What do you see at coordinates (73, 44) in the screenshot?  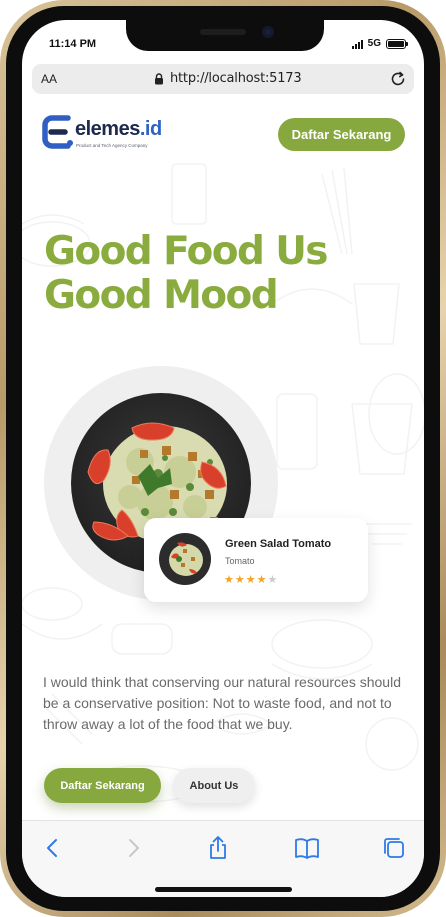 I see `status-time: 11:14 PM` at bounding box center [73, 44].